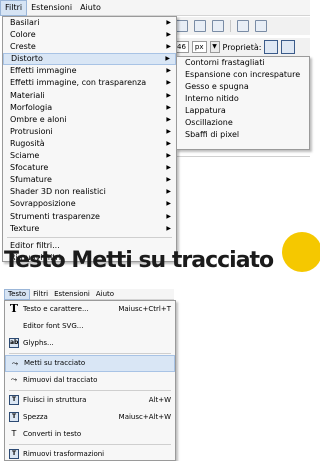 This screenshot has height=461, width=320. I want to click on unit-dropdown-icon: ▼, so click(214, 47).